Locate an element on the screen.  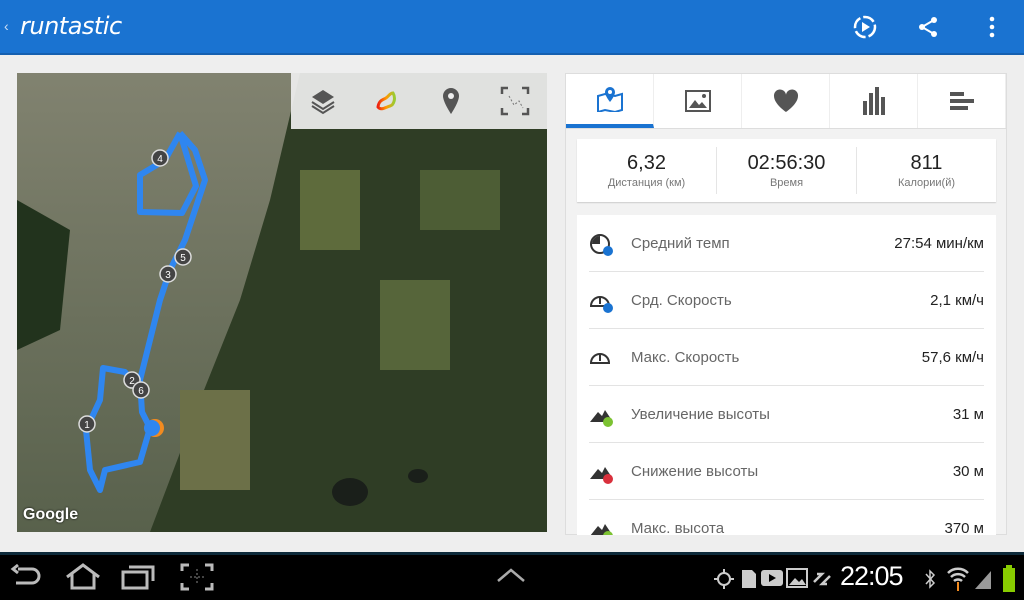
sync-icon is located at coordinates (822, 581).